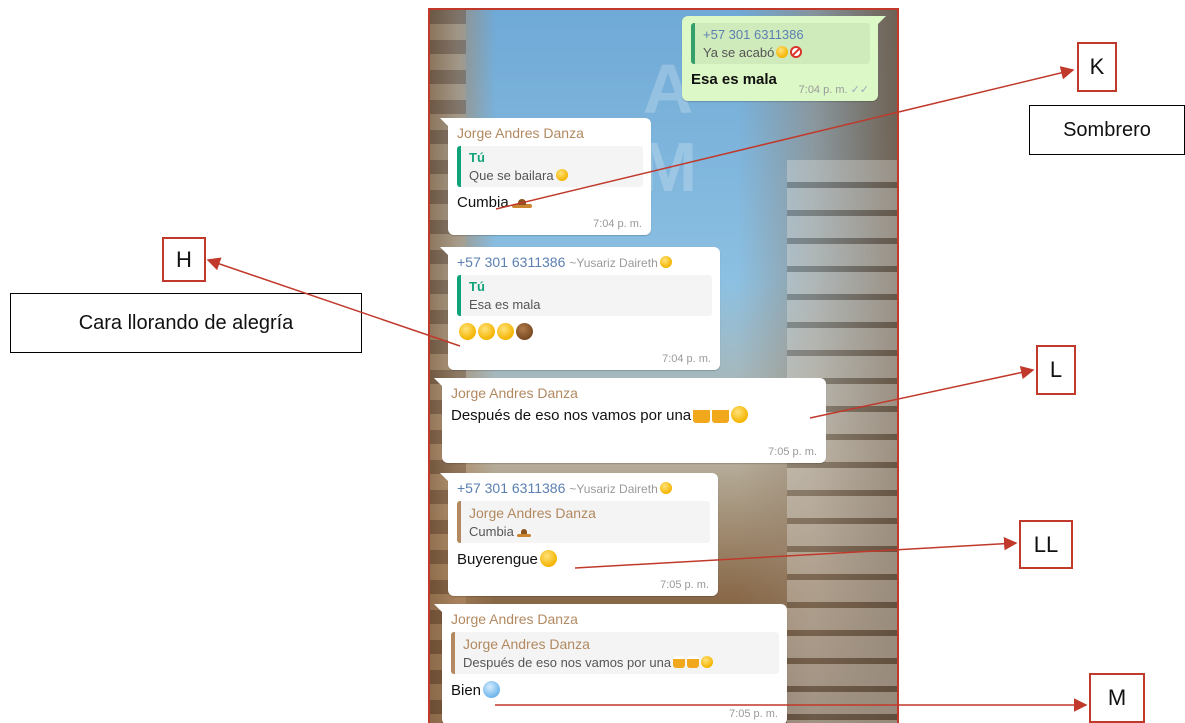 The width and height of the screenshot is (1185, 723). What do you see at coordinates (583, 522) in the screenshot?
I see `quoted-message: Jorge Andres Danza Cumbia` at bounding box center [583, 522].